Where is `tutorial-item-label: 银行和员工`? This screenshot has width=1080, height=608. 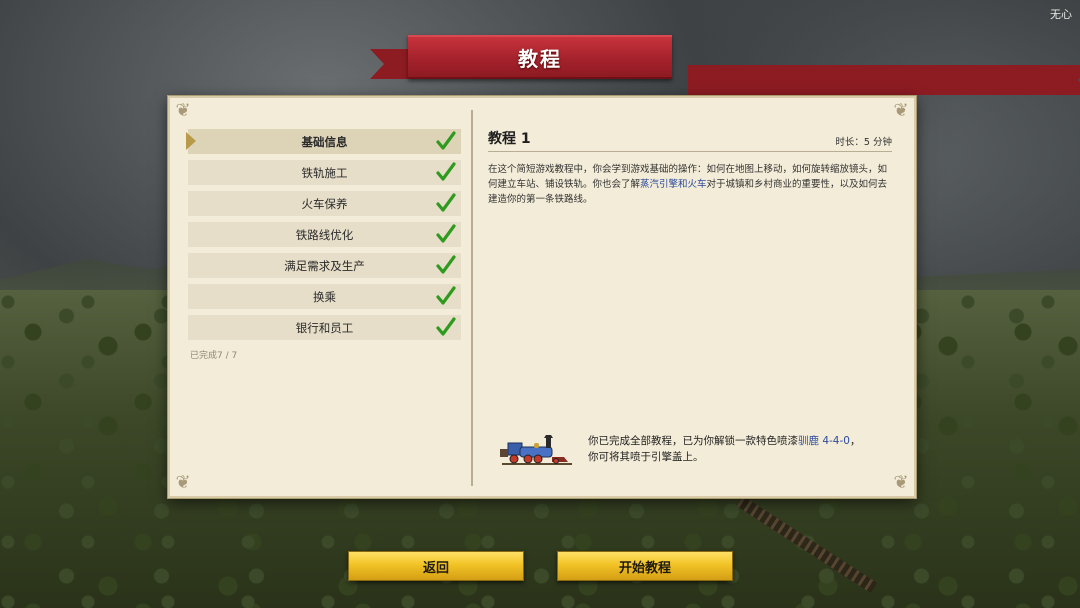 tutorial-item-label: 银行和员工 is located at coordinates (324, 327).